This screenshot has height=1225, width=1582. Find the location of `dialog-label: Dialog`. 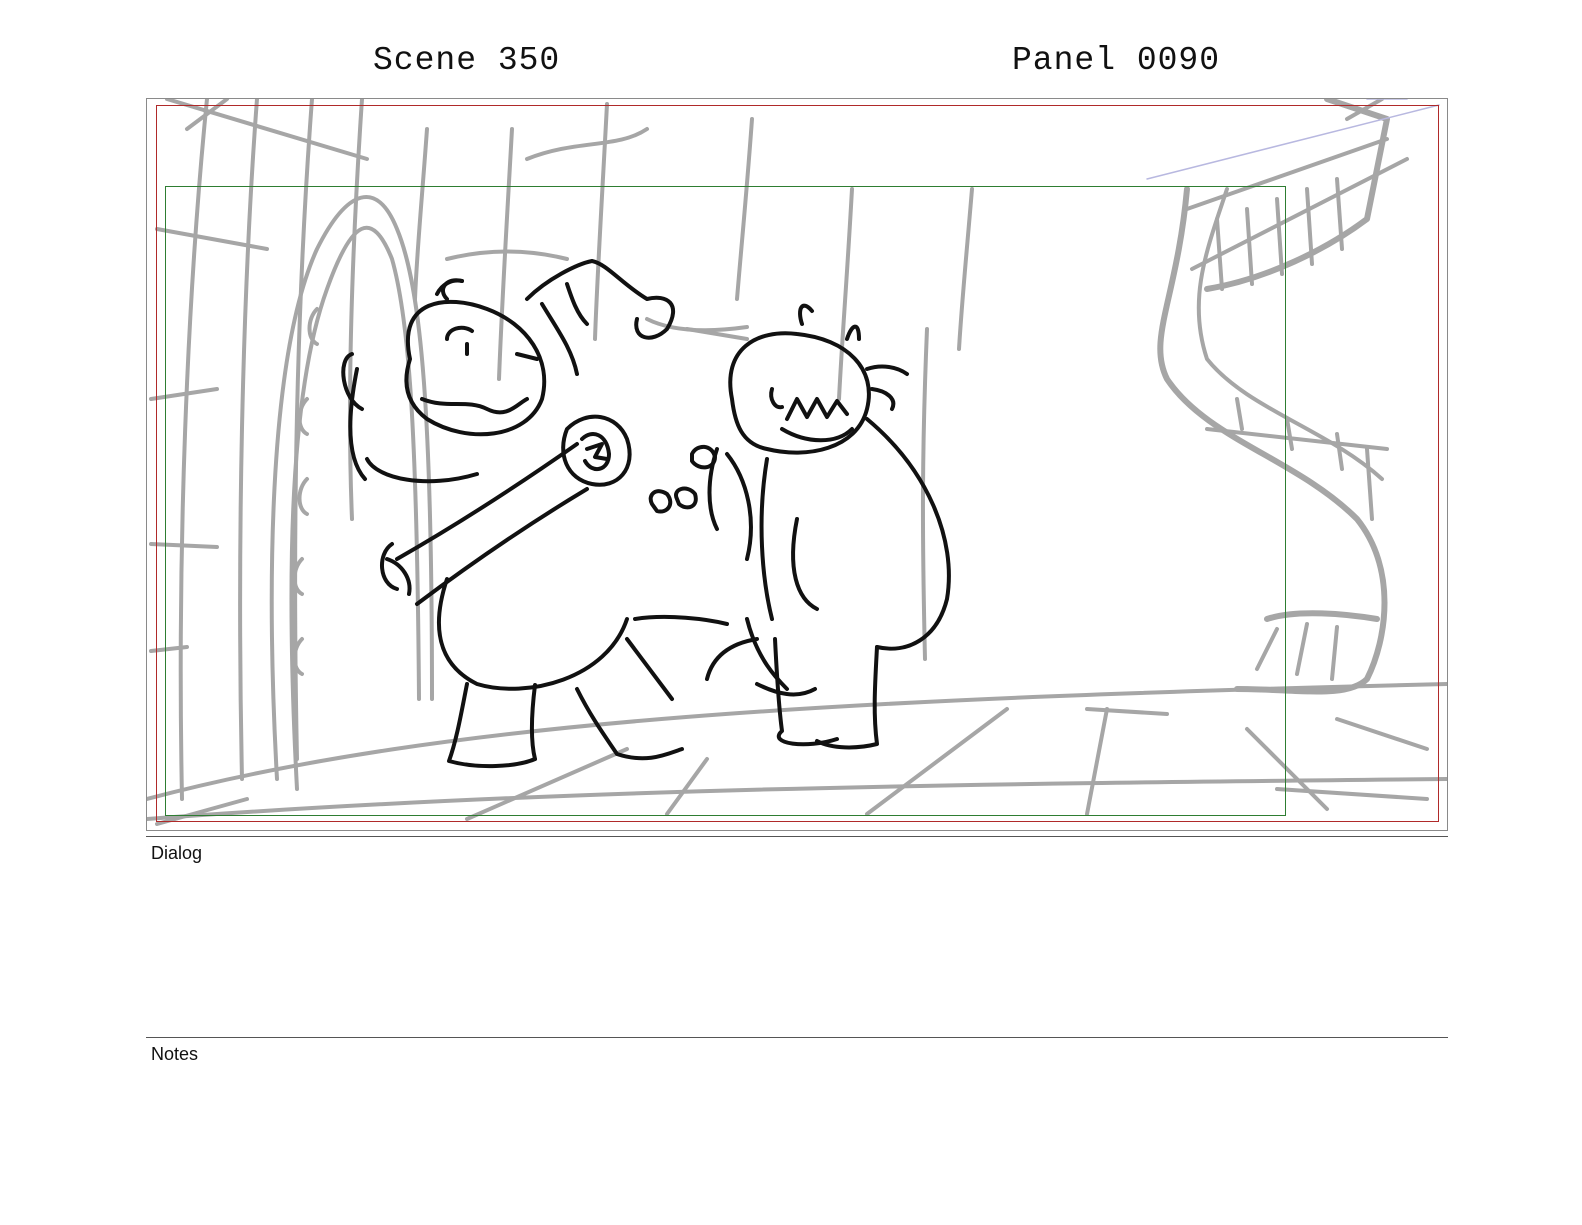

dialog-label: Dialog is located at coordinates (177, 853).